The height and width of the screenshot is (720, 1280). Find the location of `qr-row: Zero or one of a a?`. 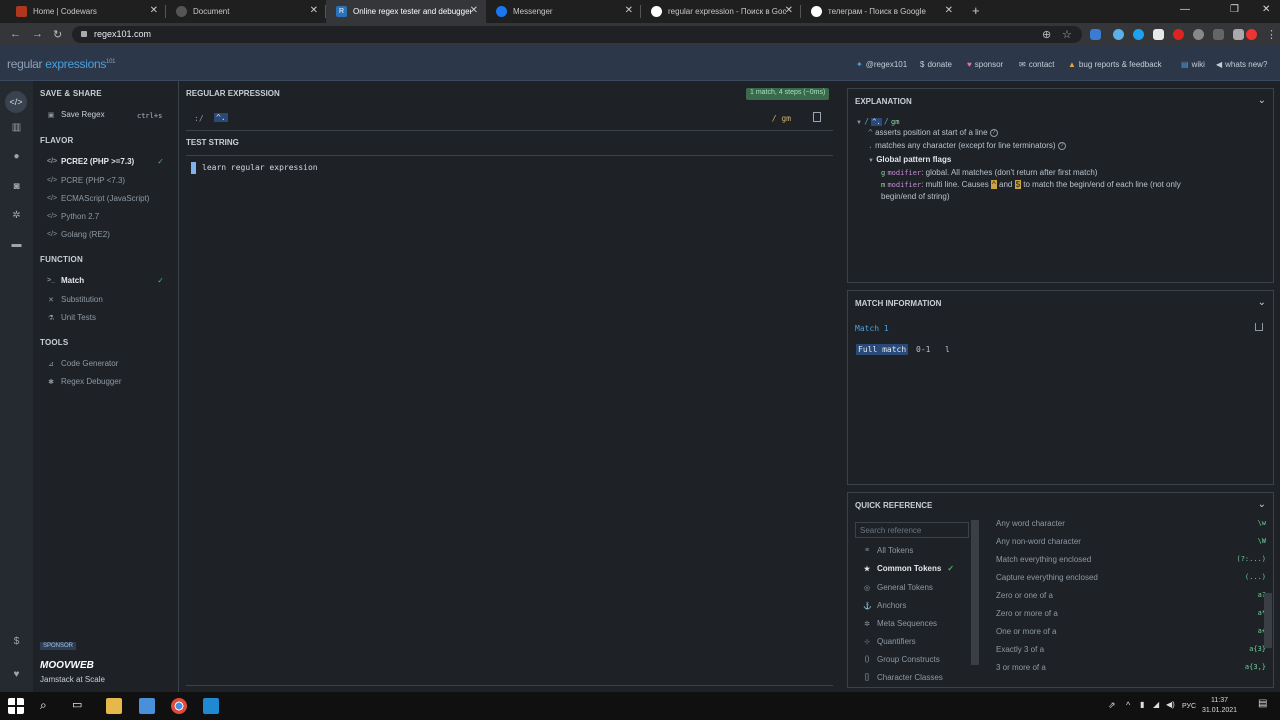

qr-row: Zero or one of a a? is located at coordinates (1131, 595).